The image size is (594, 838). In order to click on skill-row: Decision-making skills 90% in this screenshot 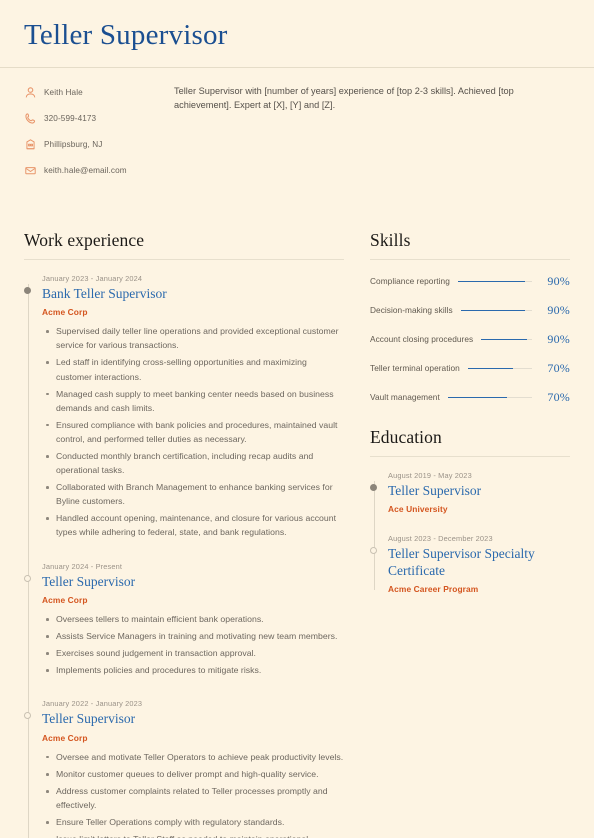, I will do `click(470, 310)`.